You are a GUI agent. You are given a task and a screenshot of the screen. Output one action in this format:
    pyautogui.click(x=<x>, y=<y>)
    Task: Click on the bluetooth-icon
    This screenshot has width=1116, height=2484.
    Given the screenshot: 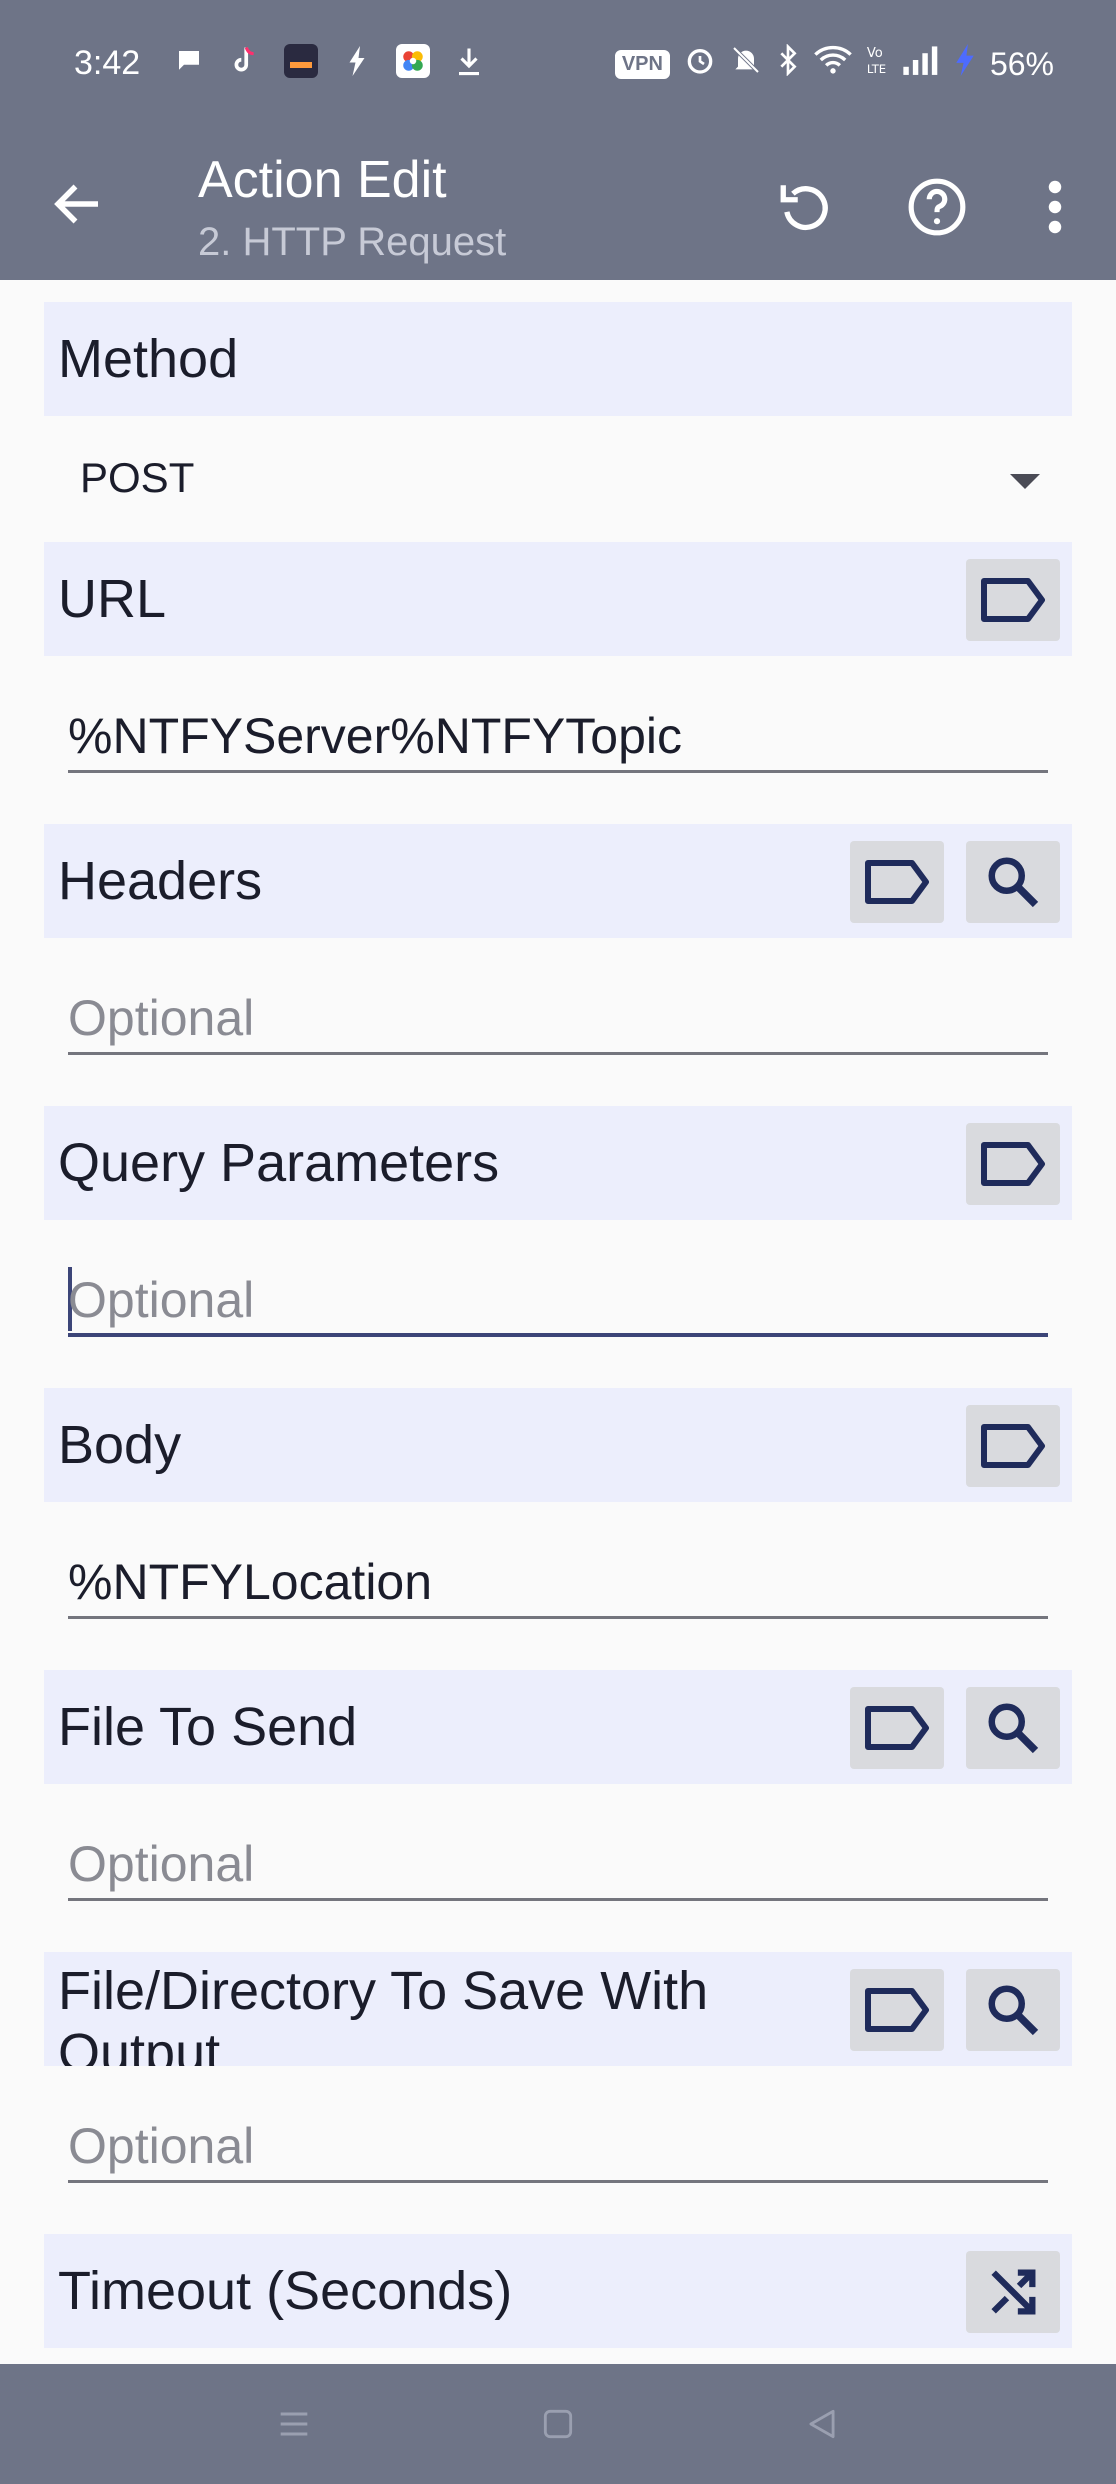 What is the action you would take?
    pyautogui.click(x=788, y=63)
    